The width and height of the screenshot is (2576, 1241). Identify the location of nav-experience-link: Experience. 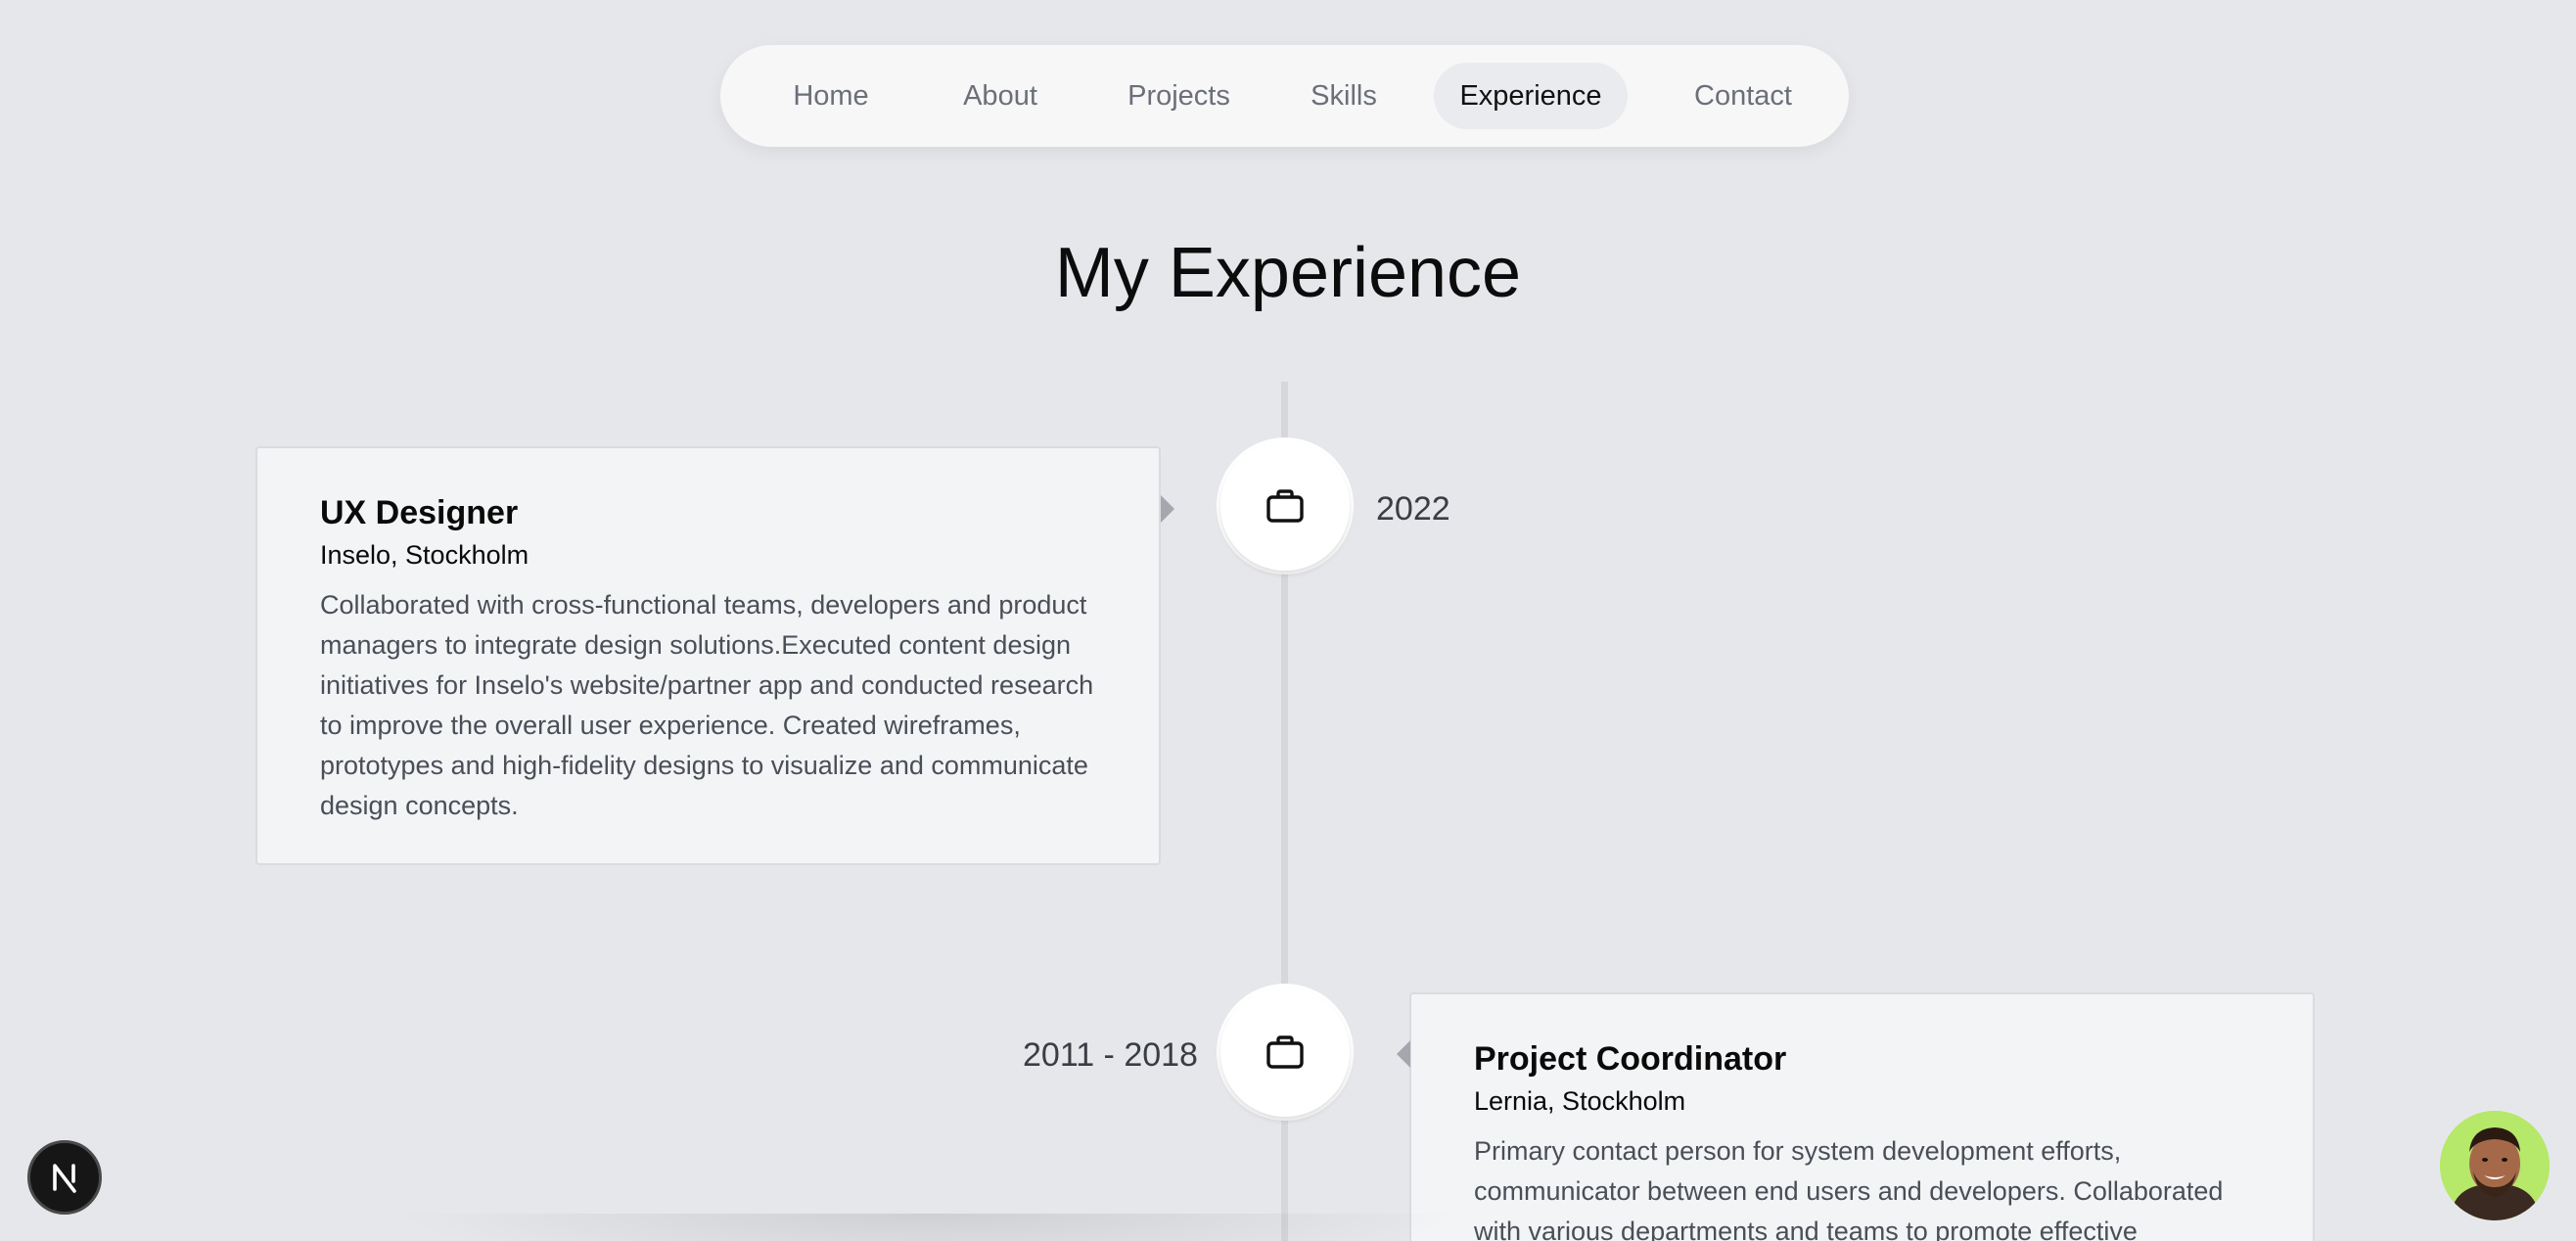
(1531, 96).